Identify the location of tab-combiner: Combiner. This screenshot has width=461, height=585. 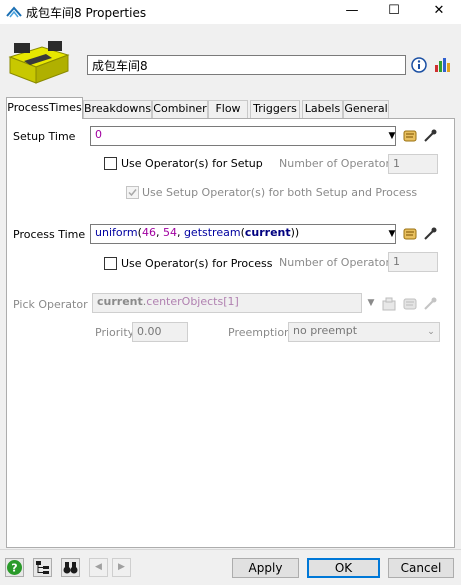
(180, 109).